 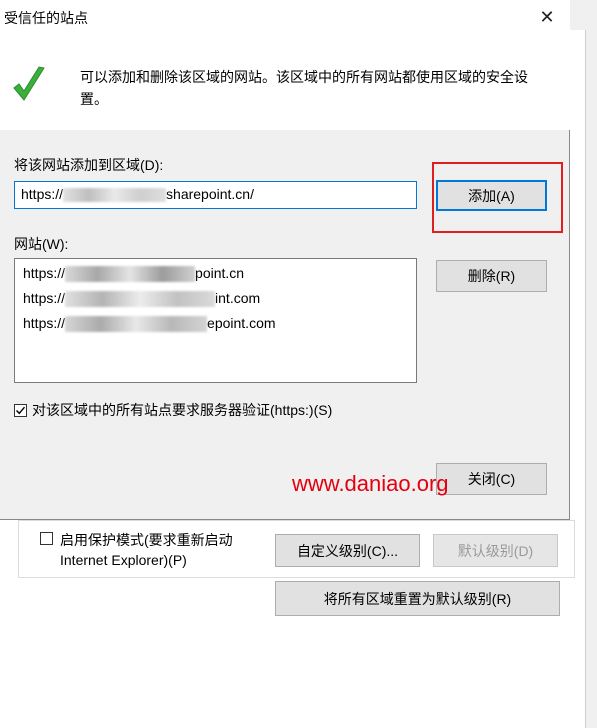 I want to click on require-https-label: 对该区域中的所有站点要求服务器验证(https:)(S), so click(x=182, y=410).